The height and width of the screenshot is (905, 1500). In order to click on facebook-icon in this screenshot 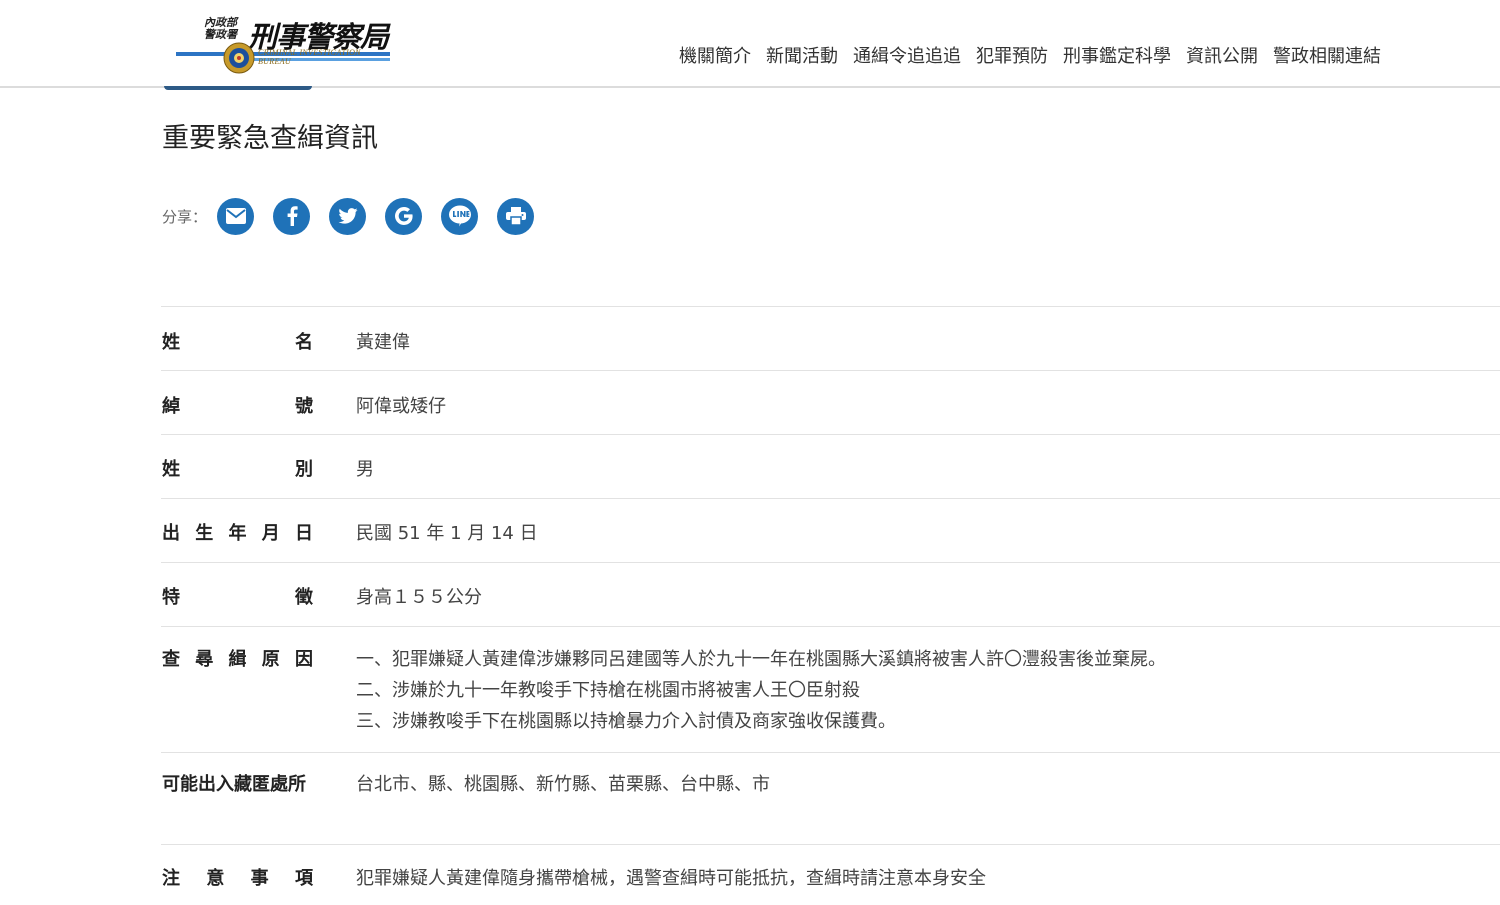, I will do `click(292, 216)`.